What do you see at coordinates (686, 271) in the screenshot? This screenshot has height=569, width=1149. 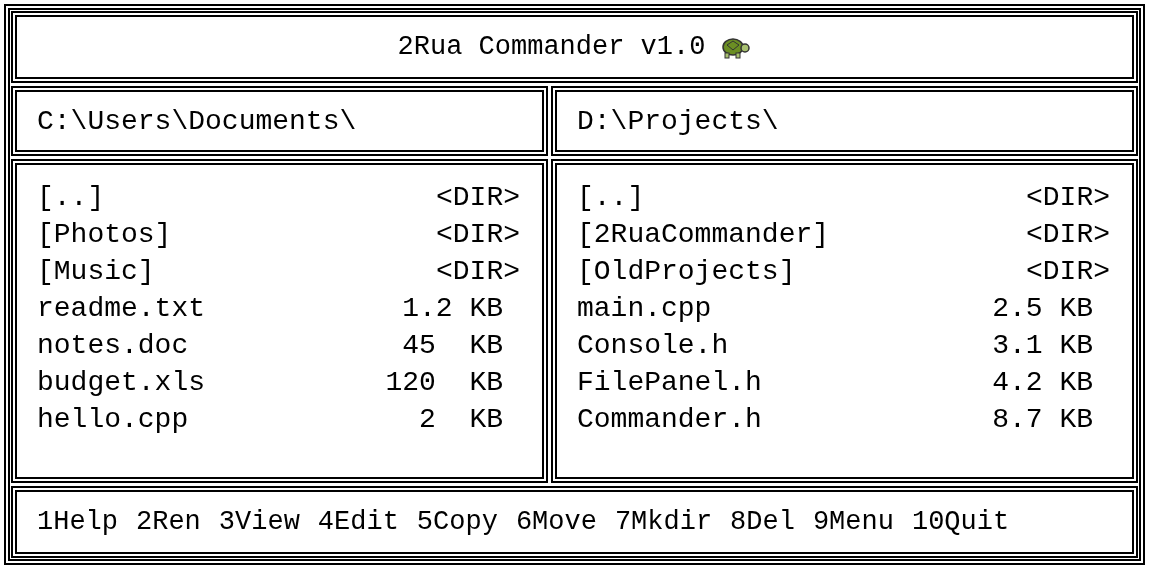 I see `folder-name: [OldProjects]` at bounding box center [686, 271].